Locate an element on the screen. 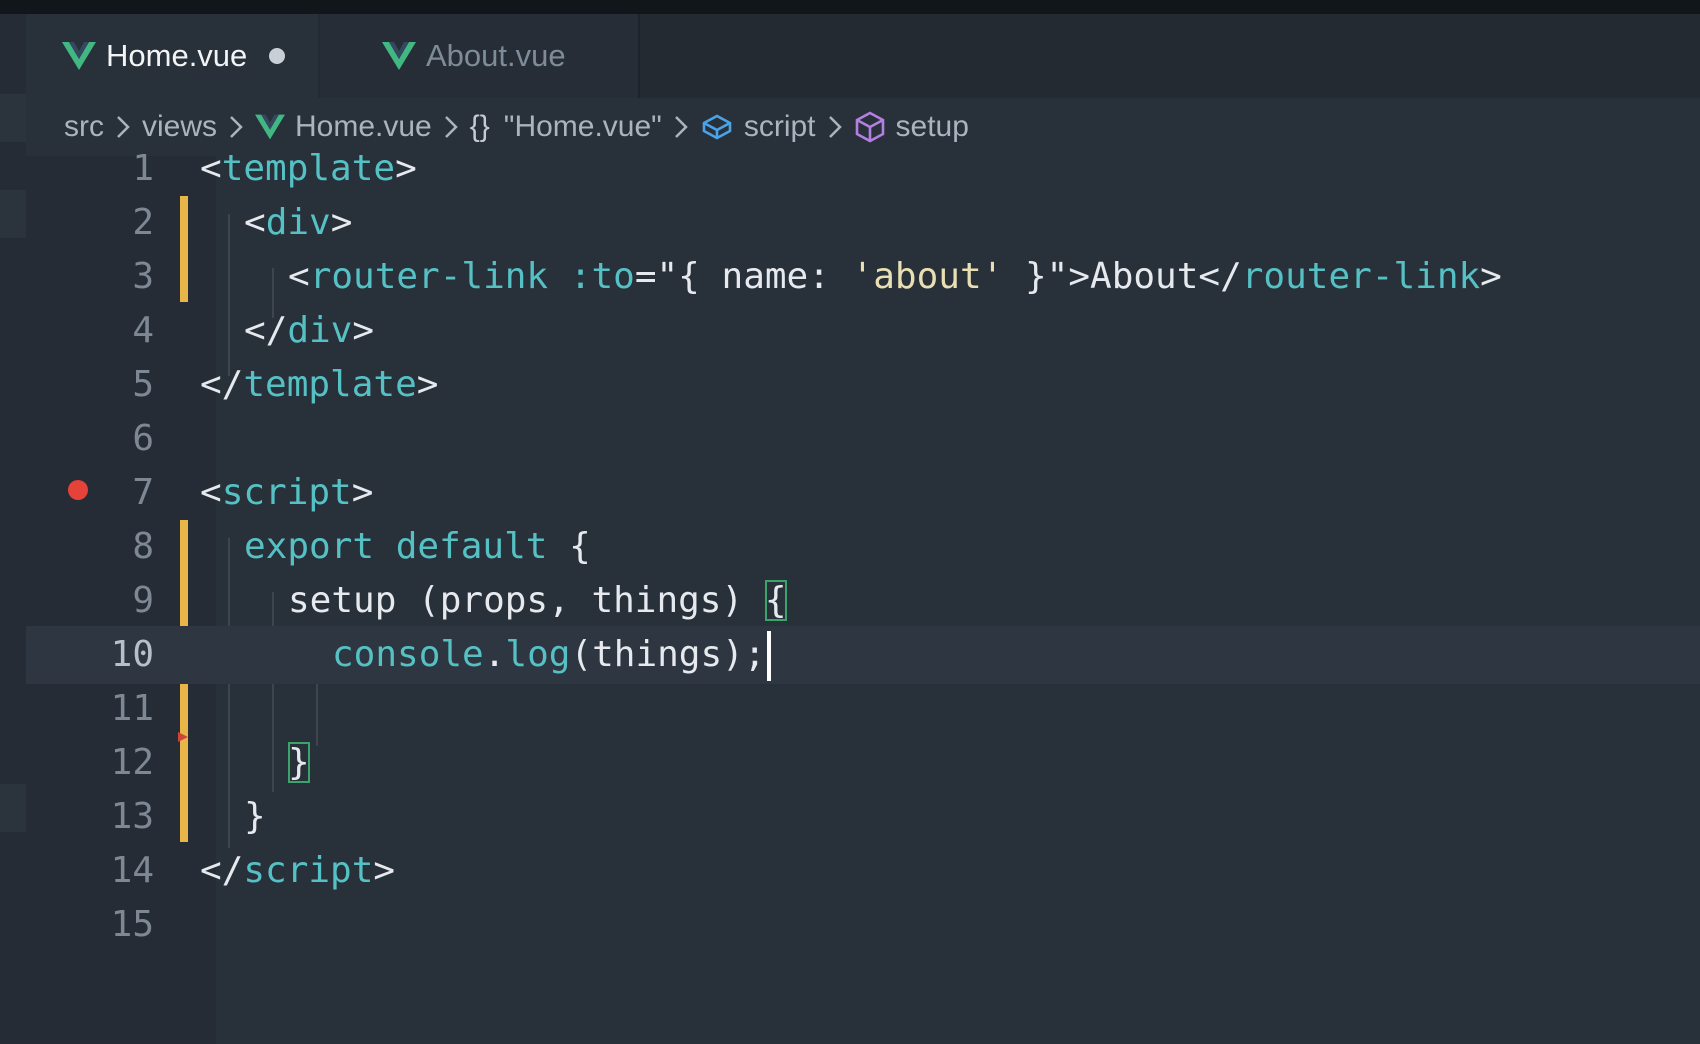 The image size is (1700, 1044). code-line: 14 </script> is located at coordinates (863, 871).